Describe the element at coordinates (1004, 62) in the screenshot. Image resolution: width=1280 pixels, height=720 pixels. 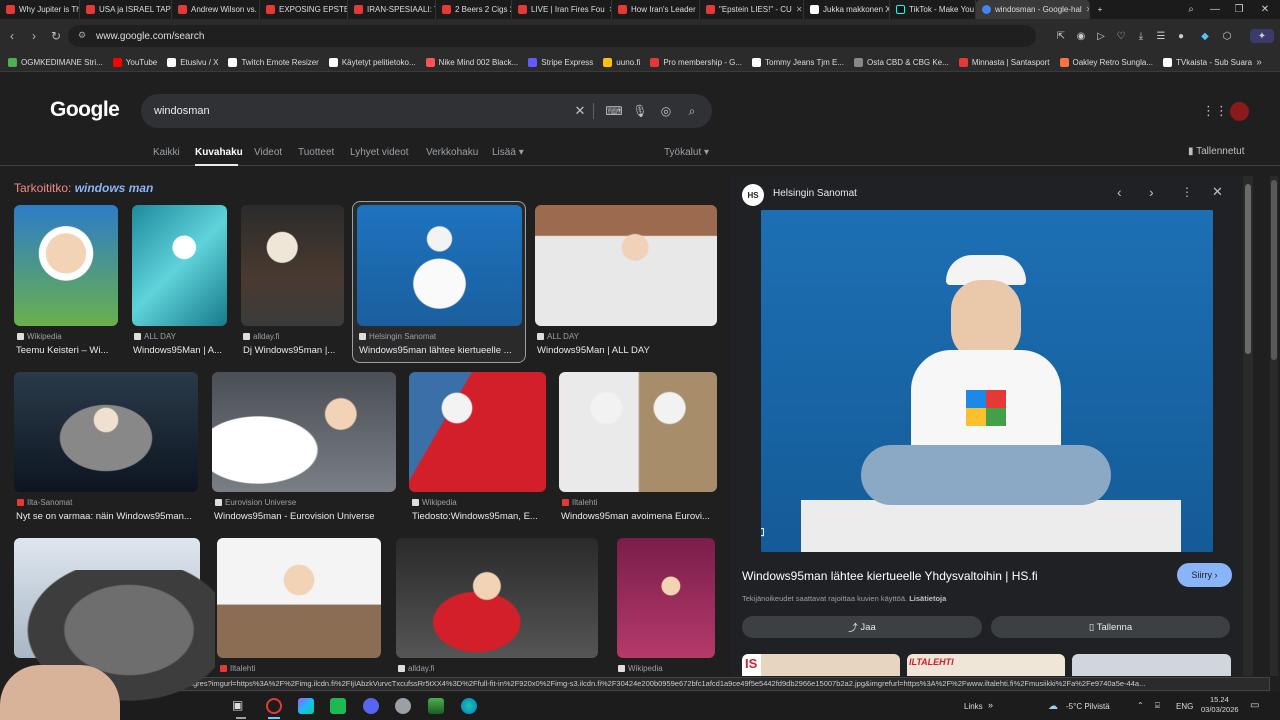
I see `bookmark: Minnasta | Santasport` at that location.